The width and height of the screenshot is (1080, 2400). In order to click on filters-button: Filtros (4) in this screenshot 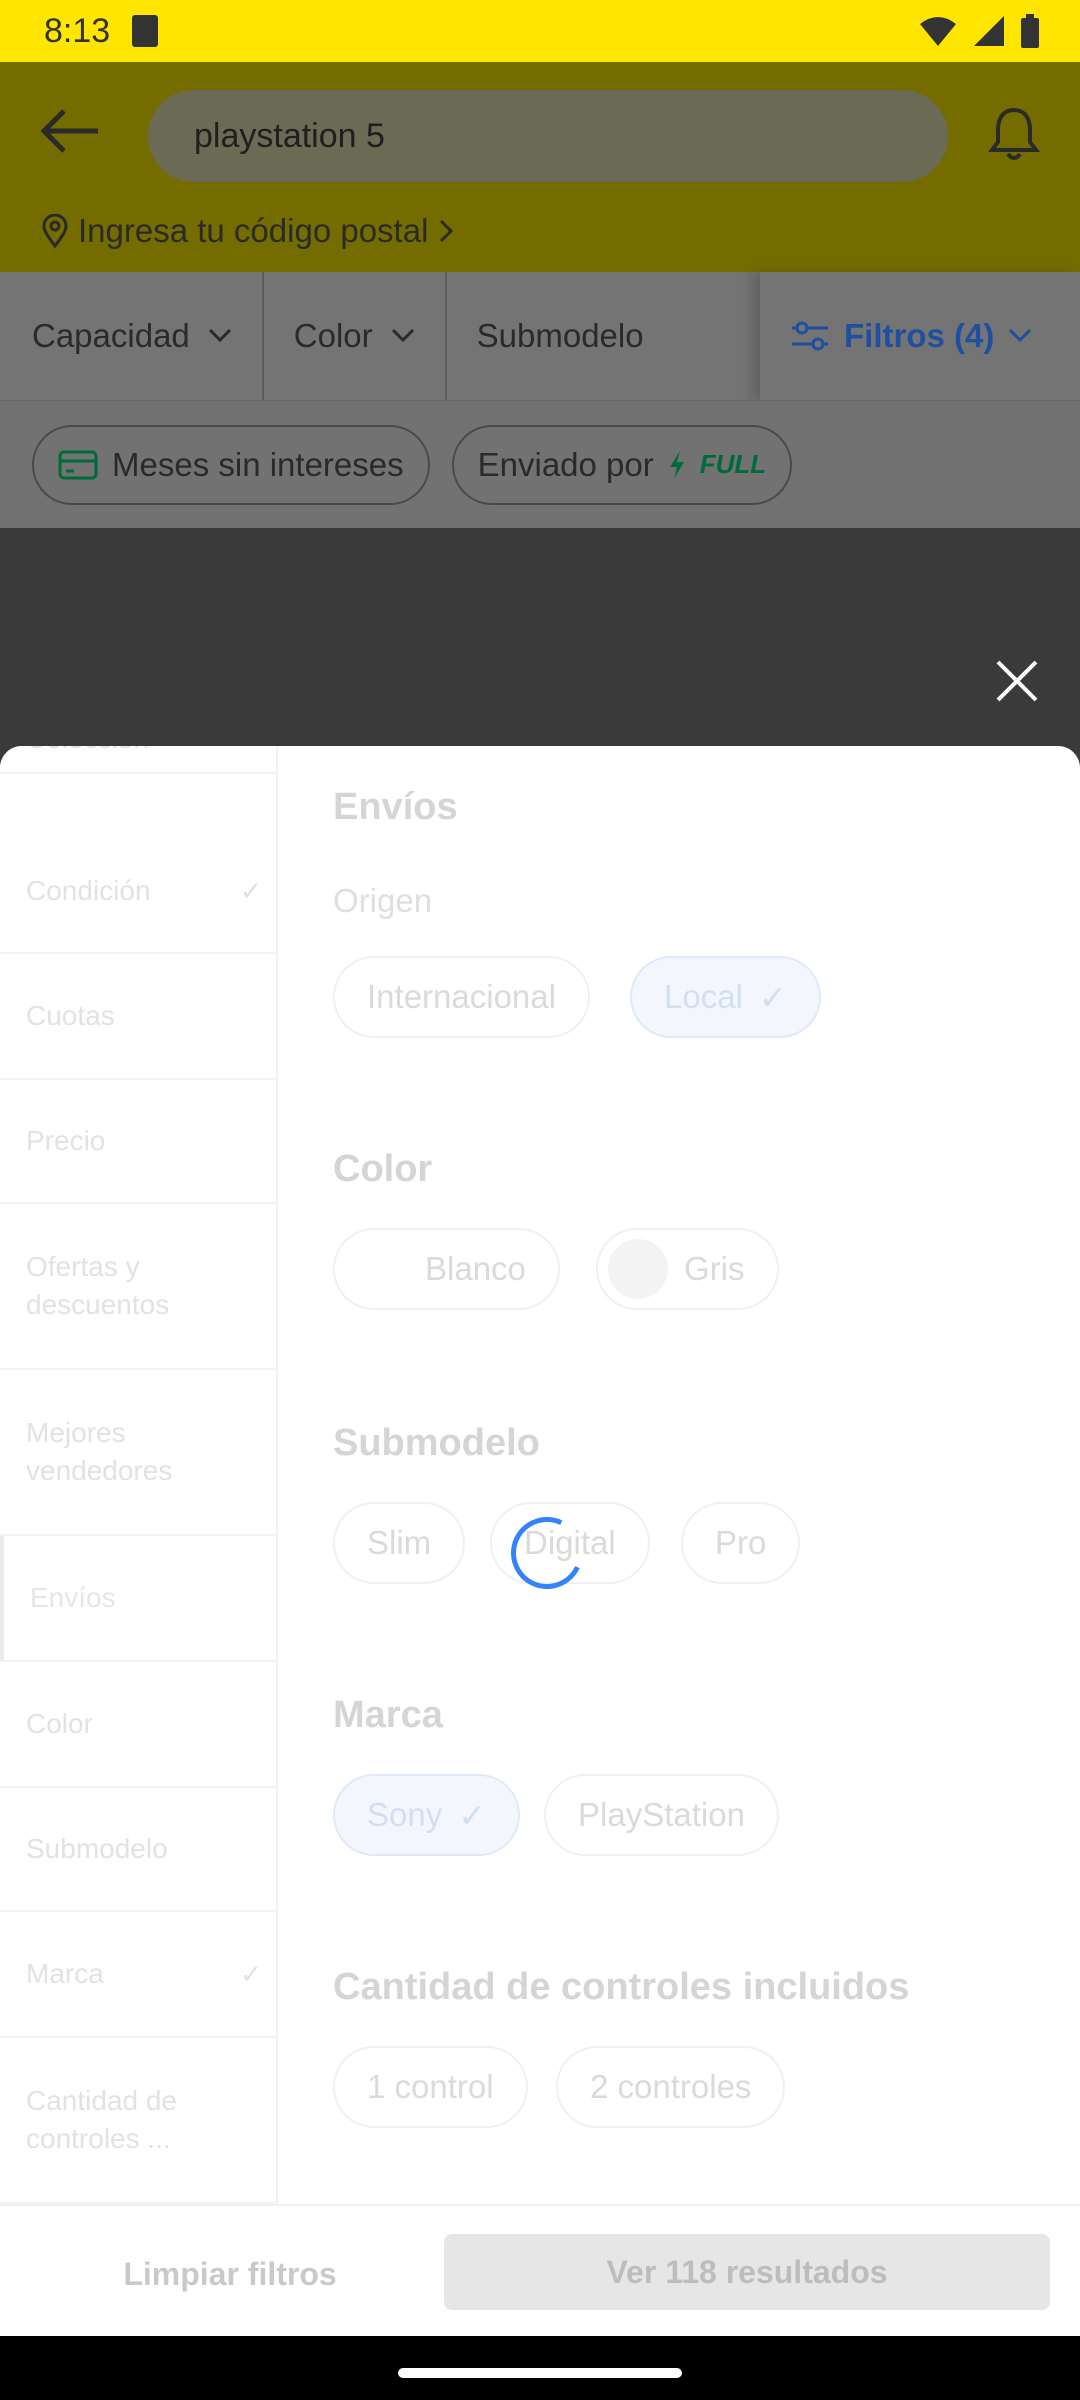, I will do `click(920, 336)`.